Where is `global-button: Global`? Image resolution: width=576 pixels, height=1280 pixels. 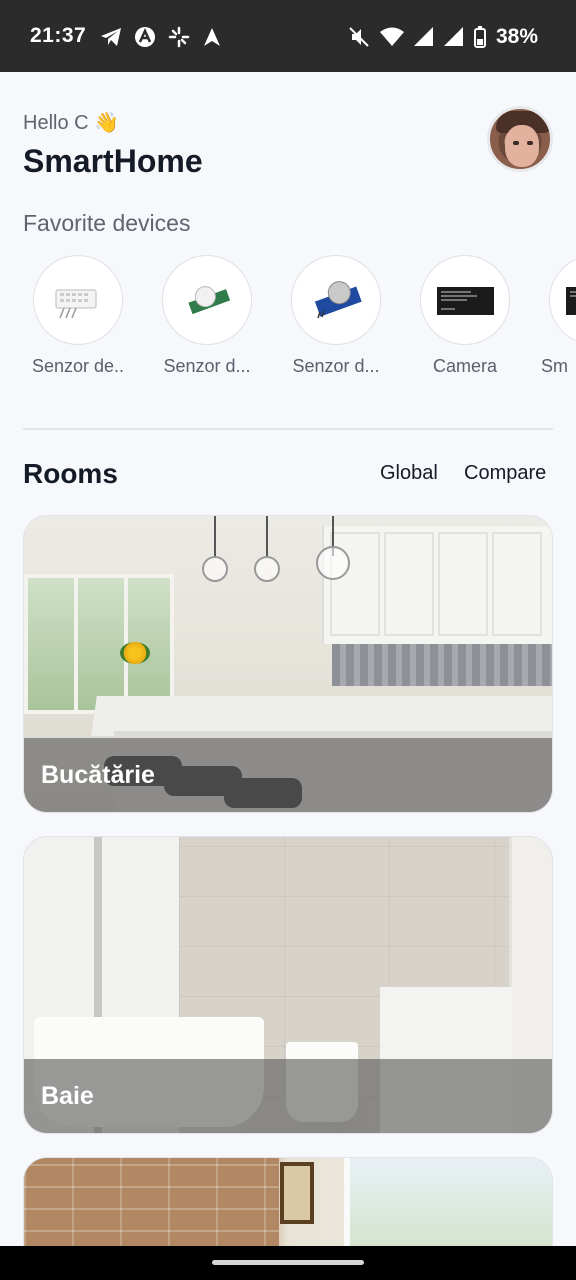 global-button: Global is located at coordinates (409, 473).